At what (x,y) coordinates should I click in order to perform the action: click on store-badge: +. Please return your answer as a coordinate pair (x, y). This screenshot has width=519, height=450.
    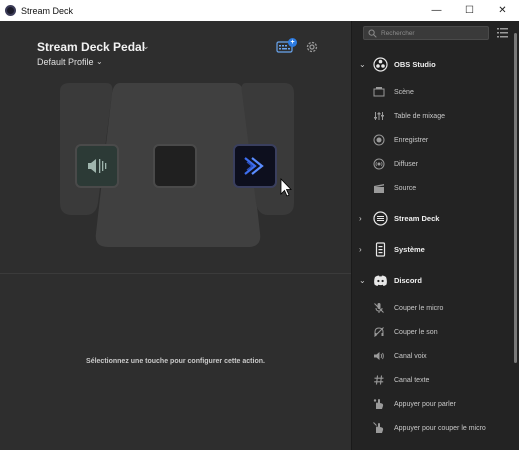
    Looking at the image, I should click on (292, 42).